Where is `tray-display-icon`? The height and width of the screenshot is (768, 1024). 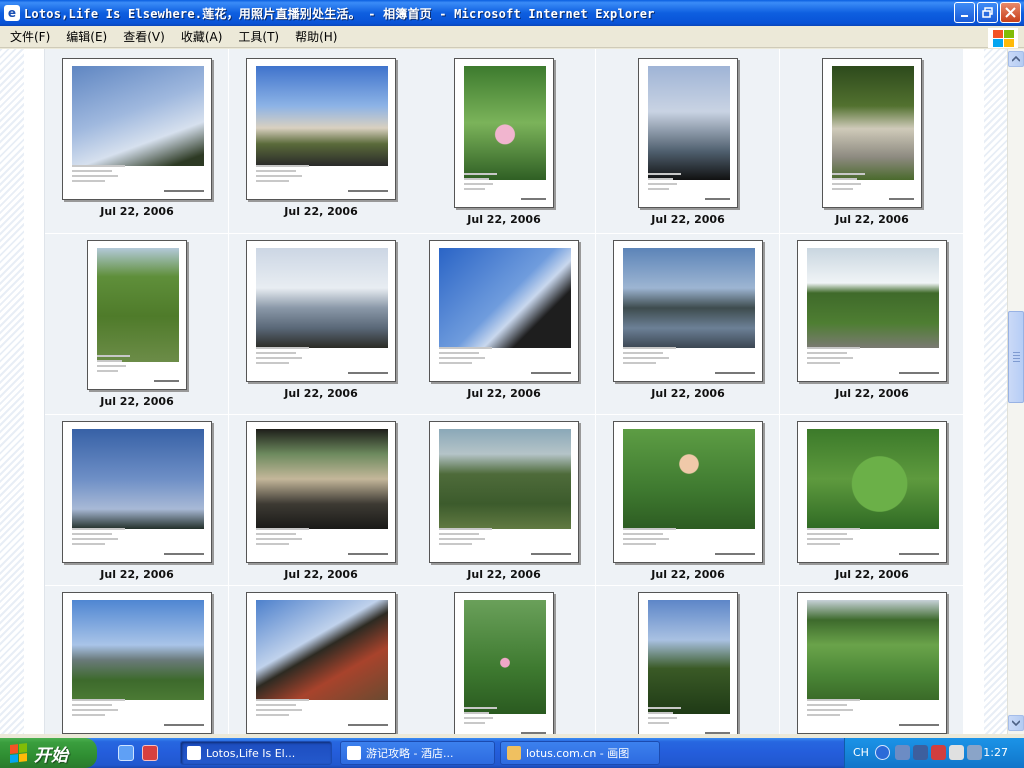
tray-display-icon is located at coordinates (920, 752).